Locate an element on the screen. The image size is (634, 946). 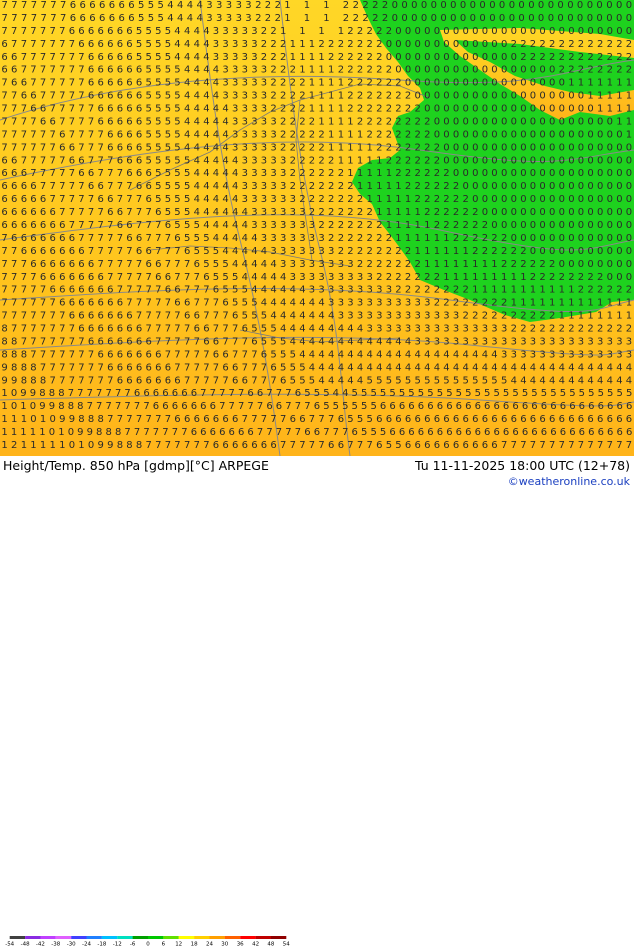
color-scale-label: -42 is located at coordinates (40, 944).